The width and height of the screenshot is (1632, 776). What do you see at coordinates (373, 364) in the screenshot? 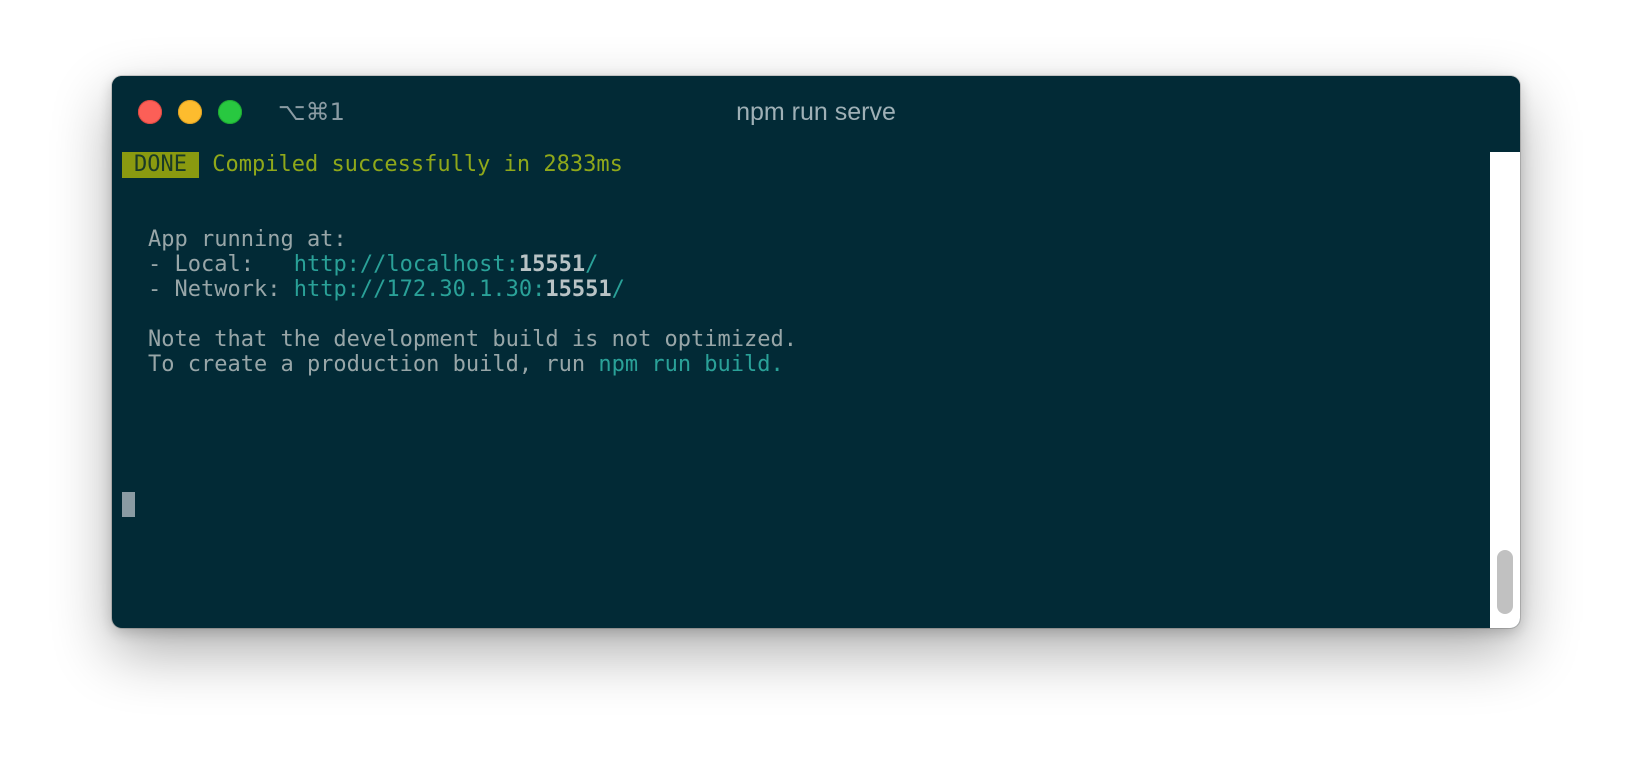
I see `prod-line-prefix: To create a production build, run` at bounding box center [373, 364].